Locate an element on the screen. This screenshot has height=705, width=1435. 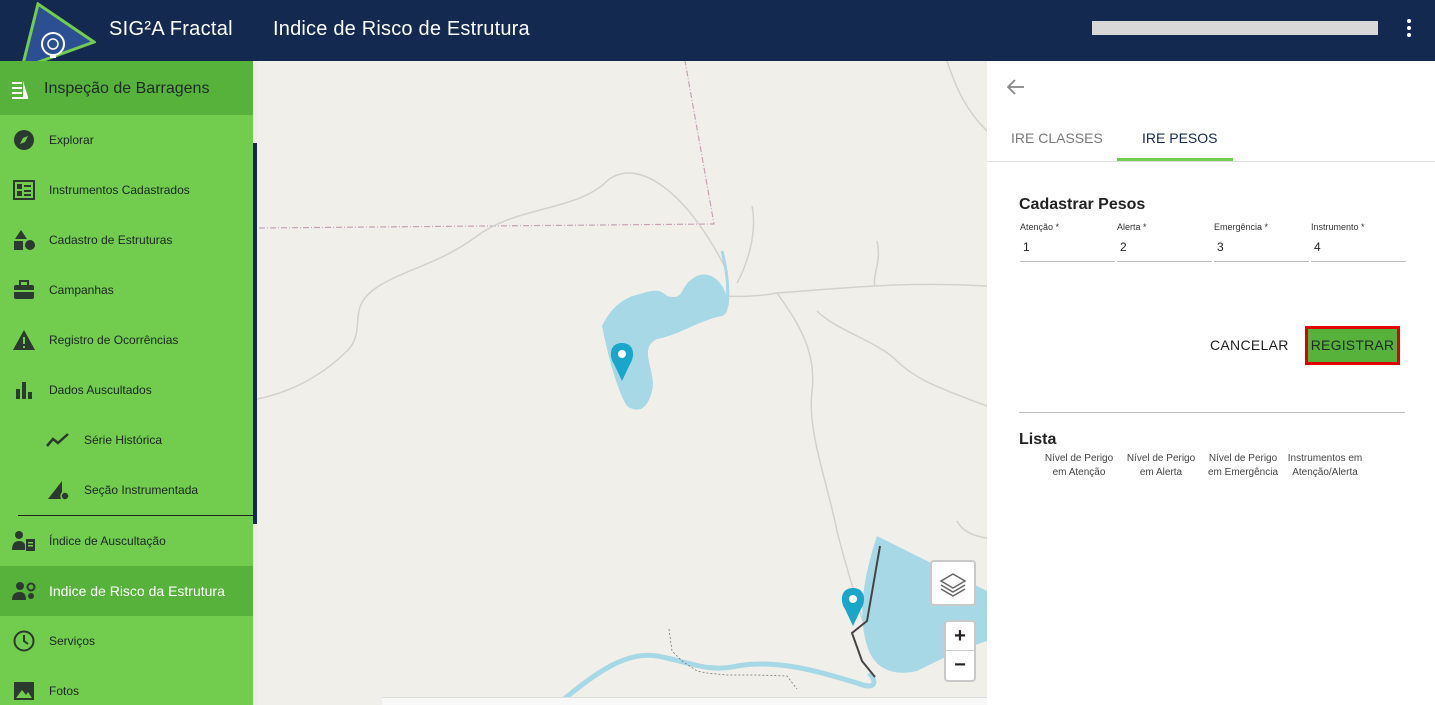
map-bottom-bar is located at coordinates (684, 701).